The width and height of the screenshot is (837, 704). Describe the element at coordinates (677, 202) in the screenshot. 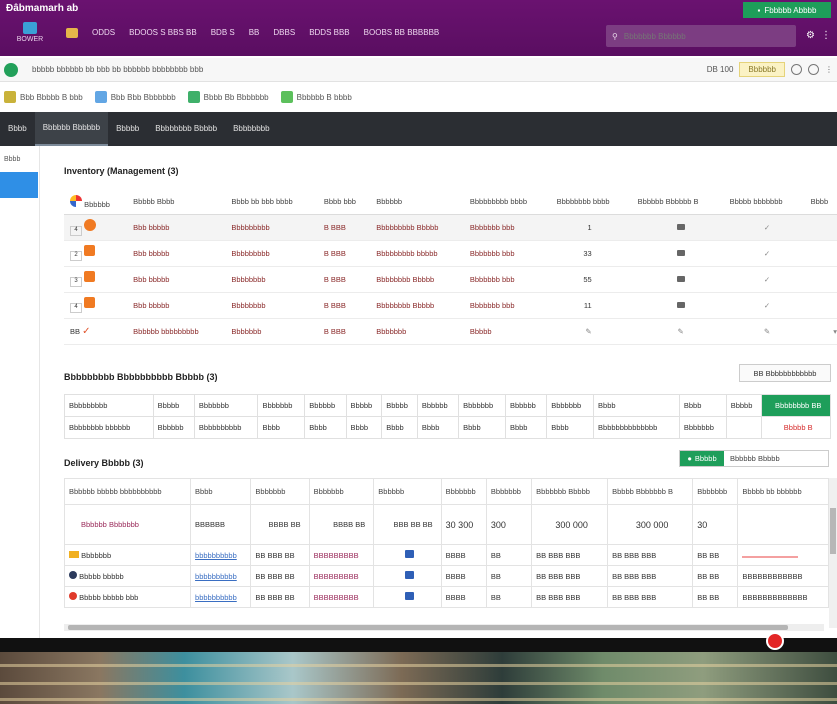

I see `column-header: Bbbbbb Bbbbbb B` at that location.